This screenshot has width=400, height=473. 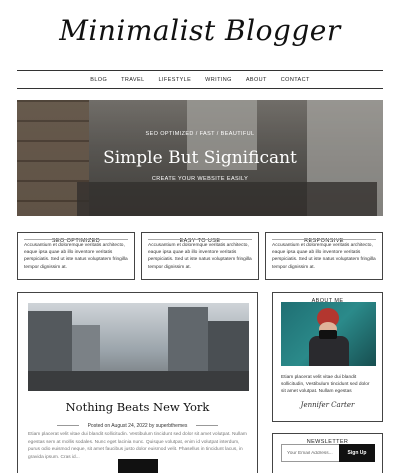 I want to click on camera-icon, so click(x=328, y=334).